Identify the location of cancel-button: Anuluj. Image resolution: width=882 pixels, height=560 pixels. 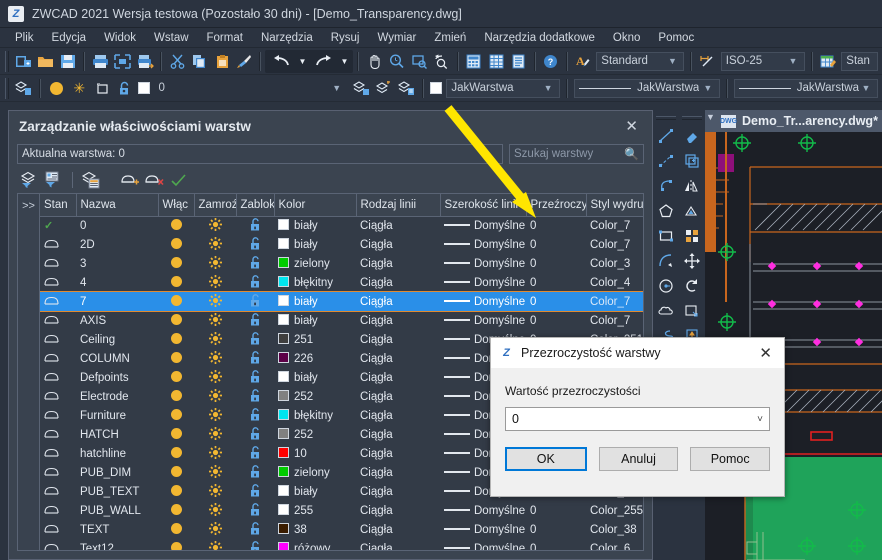
(638, 459).